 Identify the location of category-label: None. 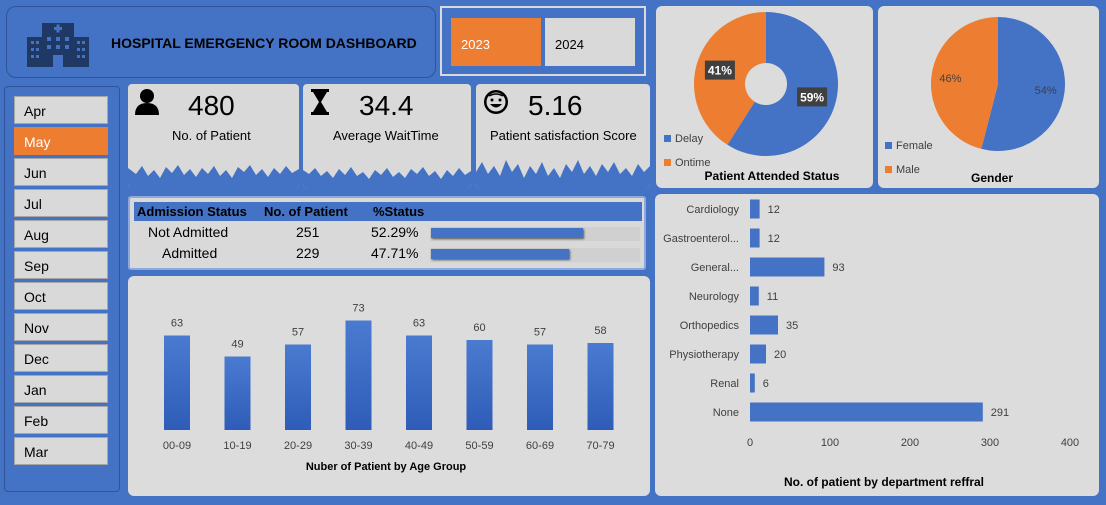
(726, 413).